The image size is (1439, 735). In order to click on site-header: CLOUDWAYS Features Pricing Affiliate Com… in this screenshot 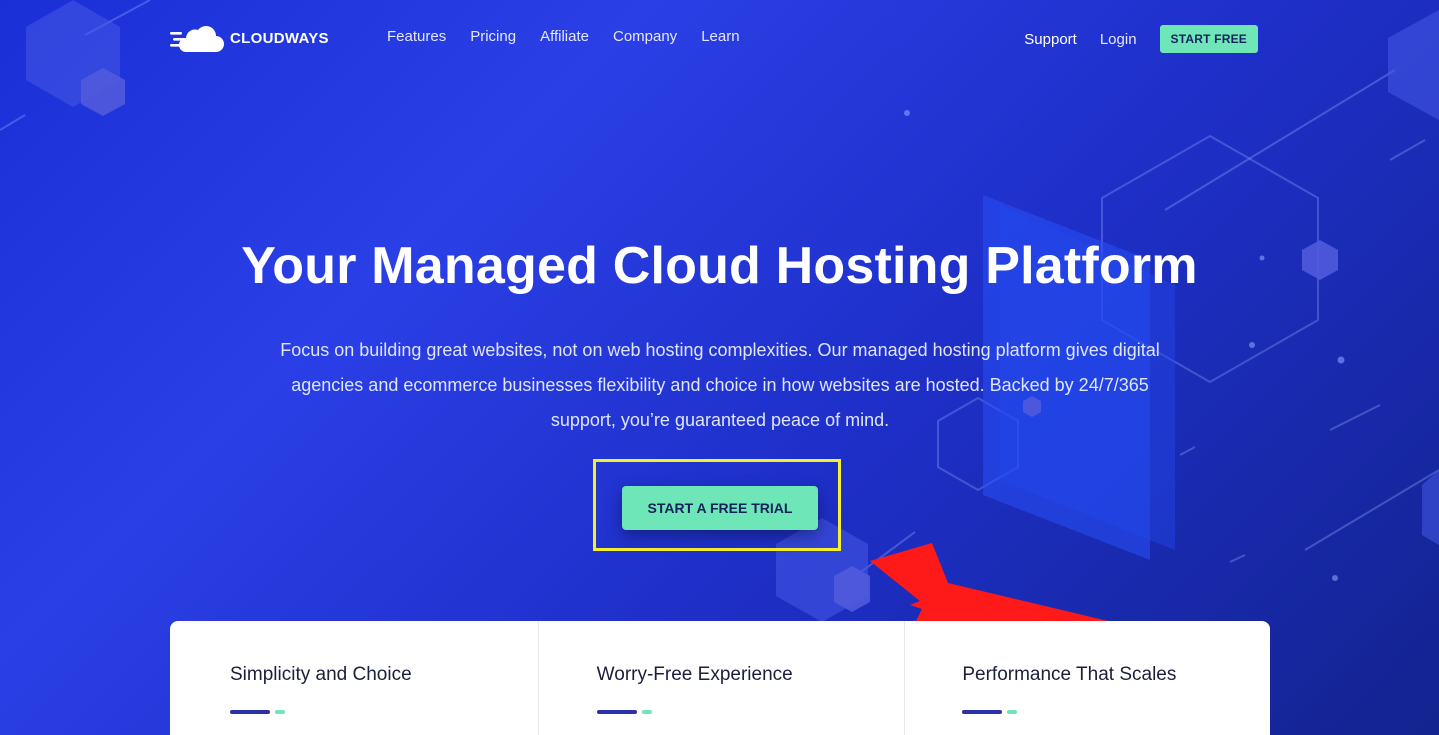, I will do `click(719, 38)`.